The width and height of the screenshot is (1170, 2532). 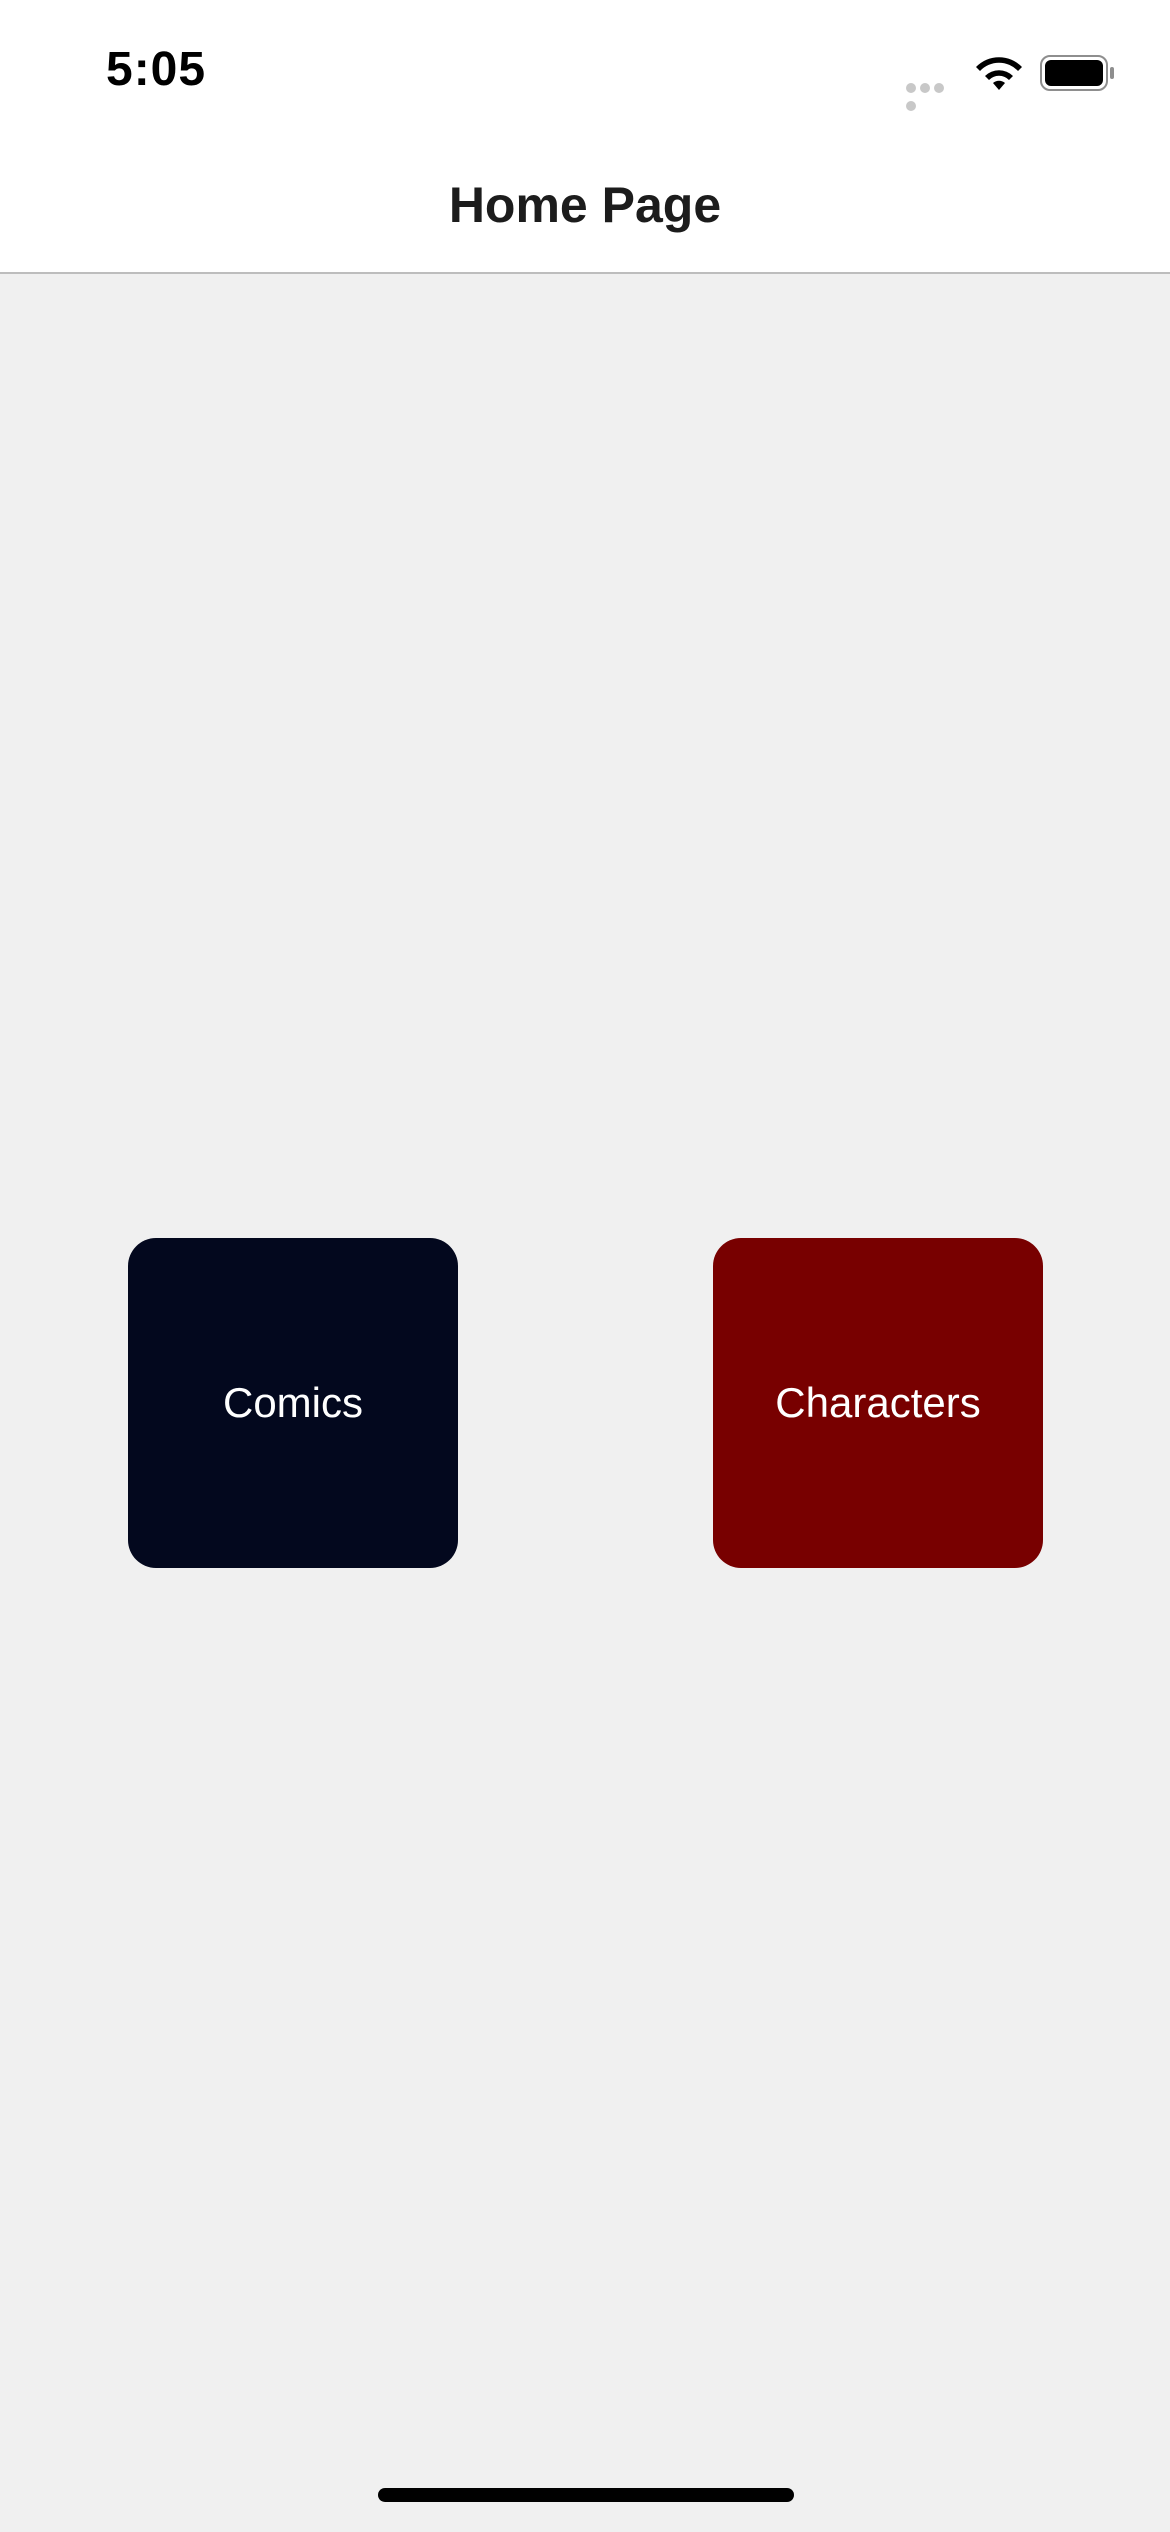 What do you see at coordinates (586, 2495) in the screenshot?
I see `home-indicator` at bounding box center [586, 2495].